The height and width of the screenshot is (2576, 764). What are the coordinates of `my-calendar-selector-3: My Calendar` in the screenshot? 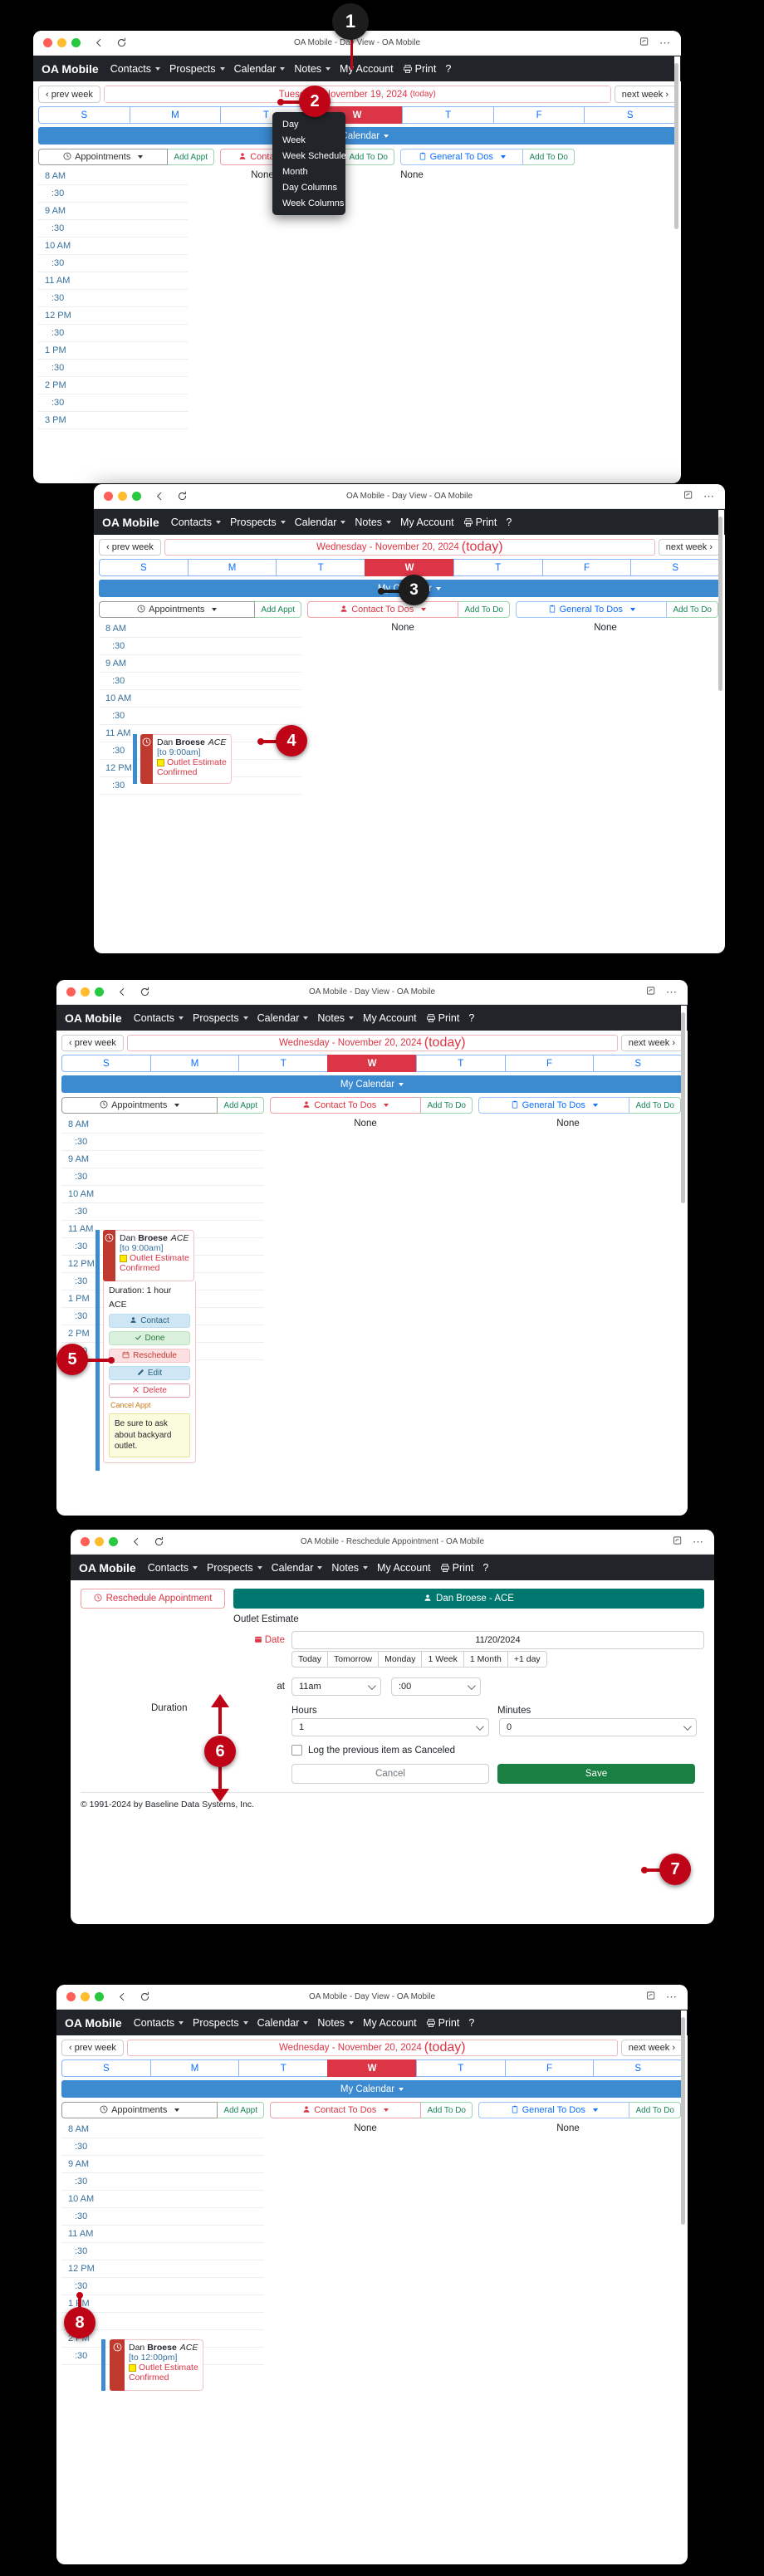 It's located at (372, 1084).